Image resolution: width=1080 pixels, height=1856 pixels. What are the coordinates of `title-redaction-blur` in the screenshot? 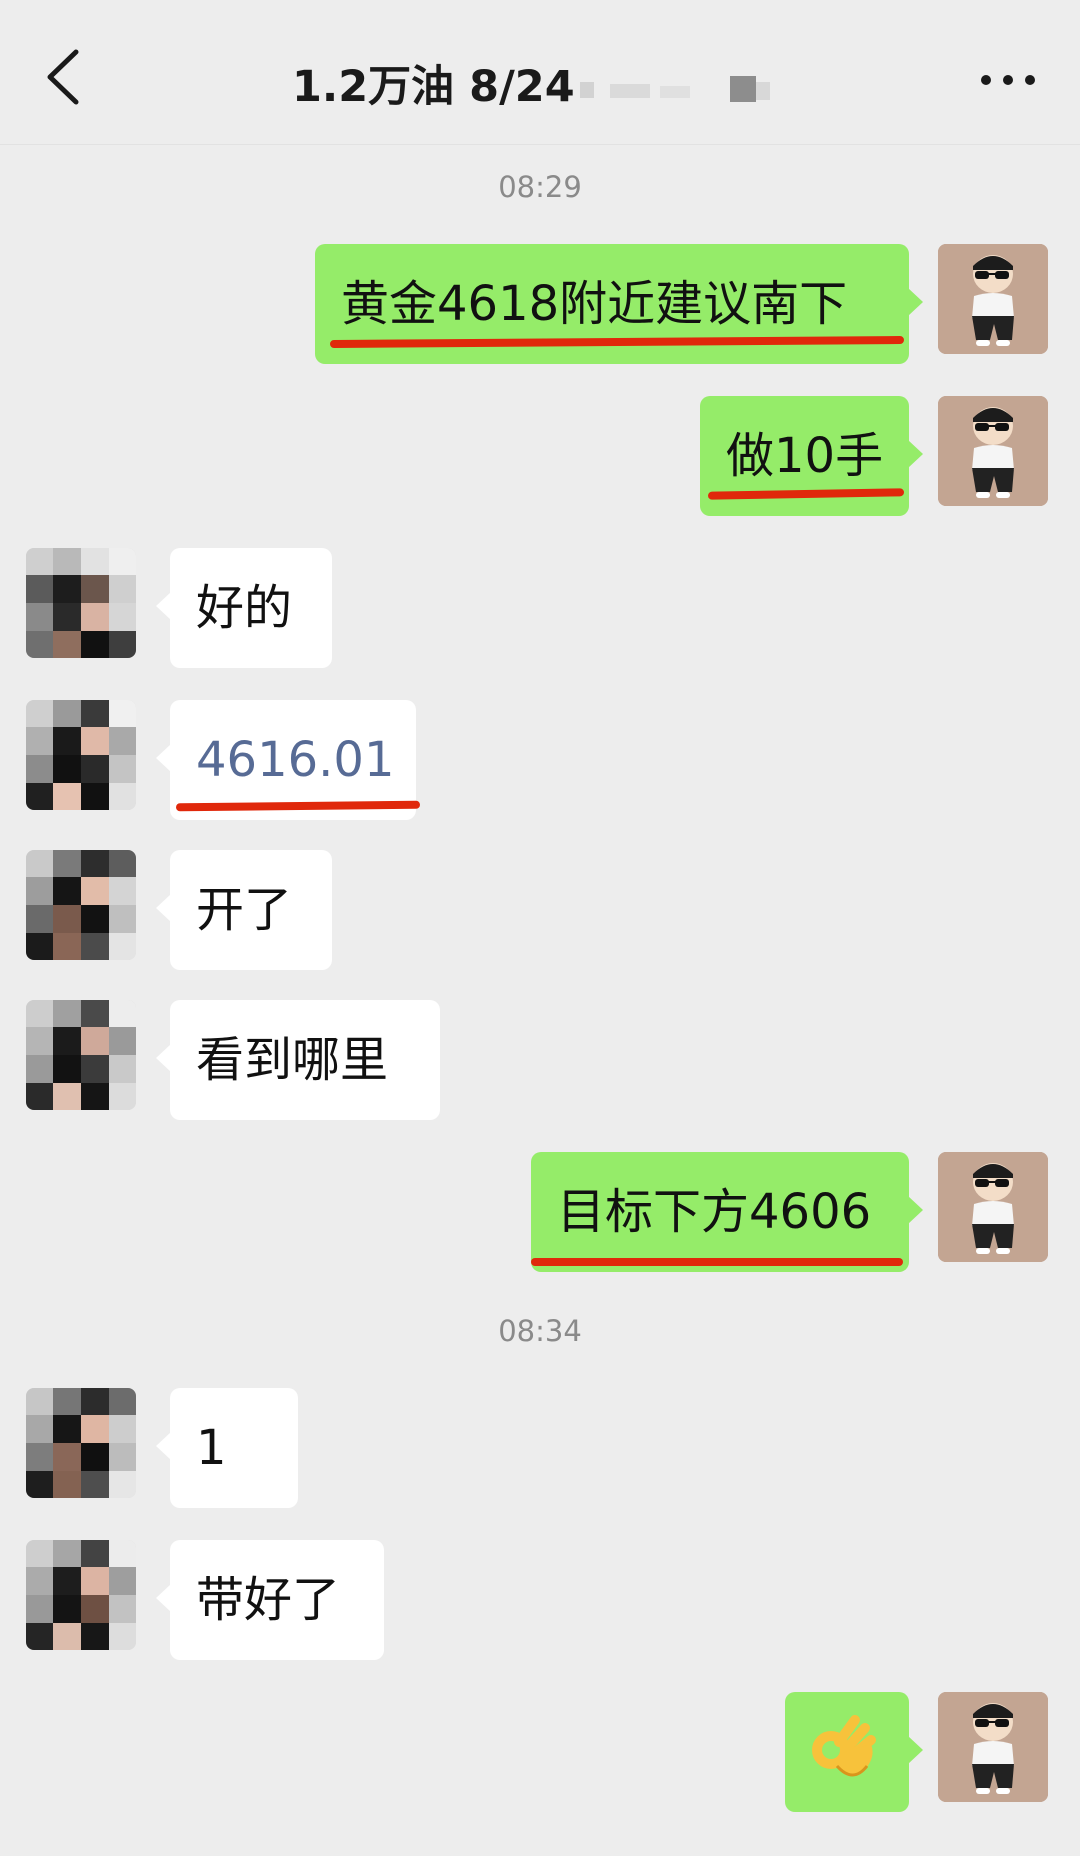 It's located at (675, 89).